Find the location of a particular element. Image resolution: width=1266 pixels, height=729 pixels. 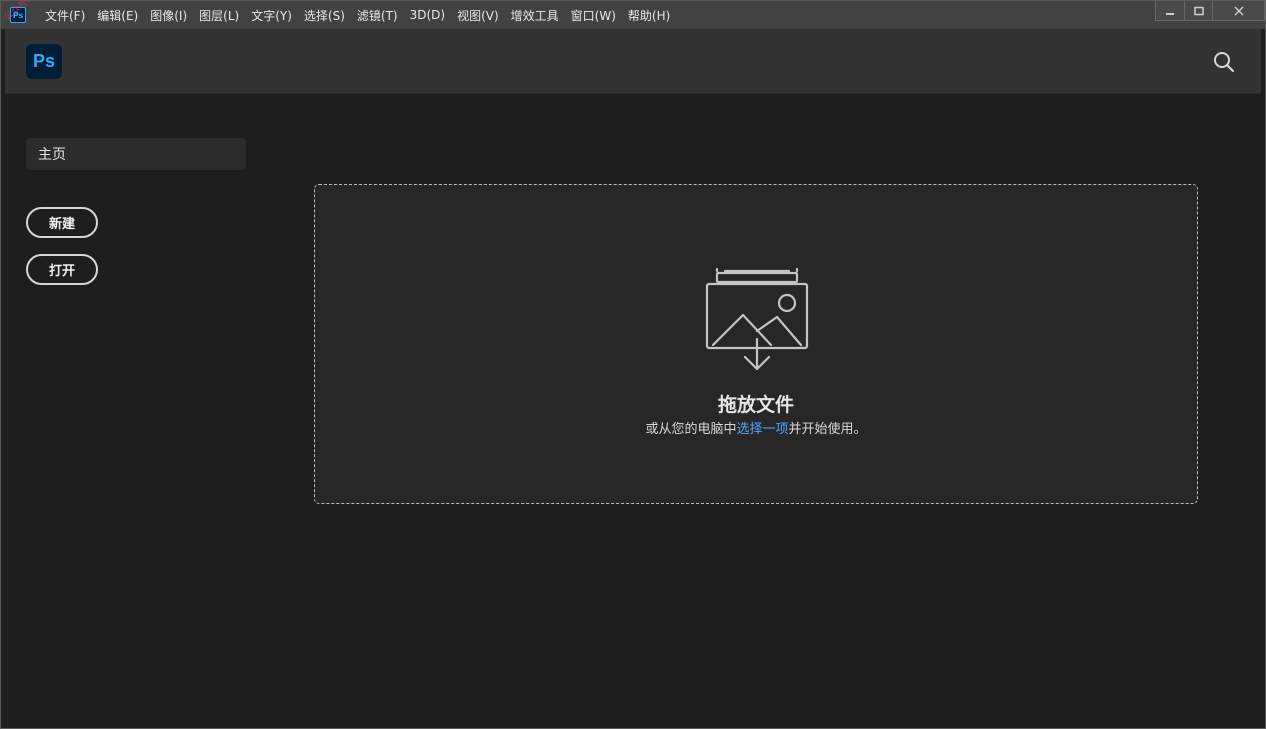

menu-select: 选择(S) is located at coordinates (324, 15).